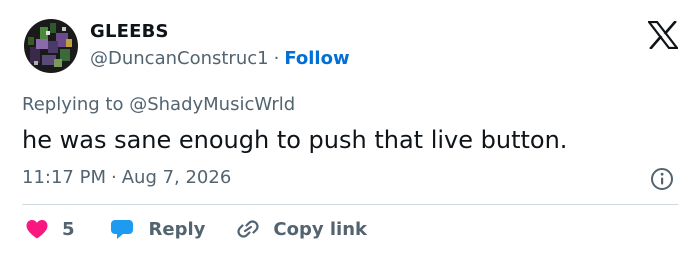 The height and width of the screenshot is (256, 700). Describe the element at coordinates (179, 58) in the screenshot. I see `user-handle: @DuncanConstruc1` at that location.